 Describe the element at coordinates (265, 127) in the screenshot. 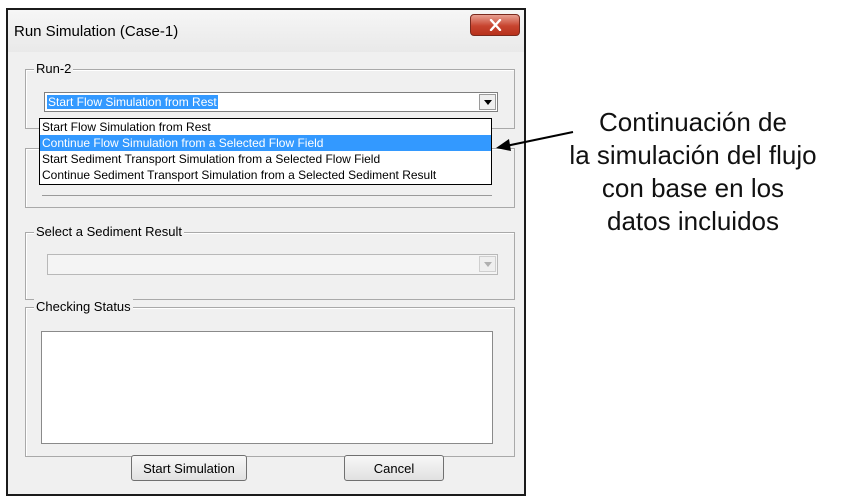

I see `dropdown-option: Start Flow Simulation from Rest` at that location.